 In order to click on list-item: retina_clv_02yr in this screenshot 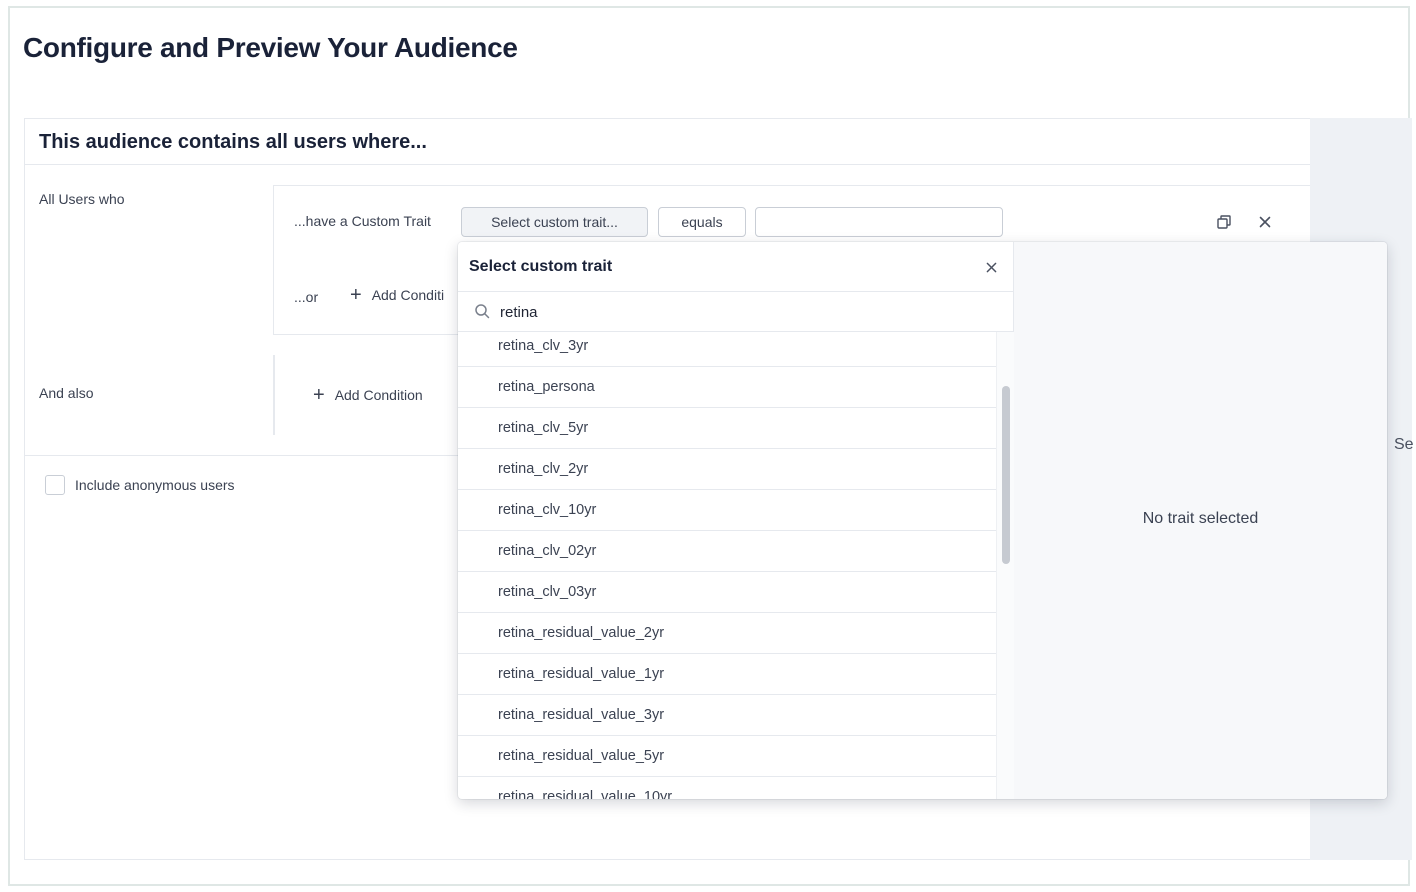, I will do `click(727, 551)`.